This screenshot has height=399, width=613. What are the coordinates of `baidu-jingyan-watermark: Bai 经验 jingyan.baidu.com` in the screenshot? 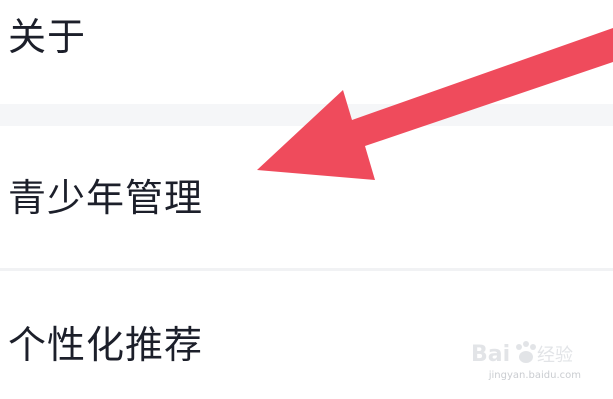 It's located at (526, 359).